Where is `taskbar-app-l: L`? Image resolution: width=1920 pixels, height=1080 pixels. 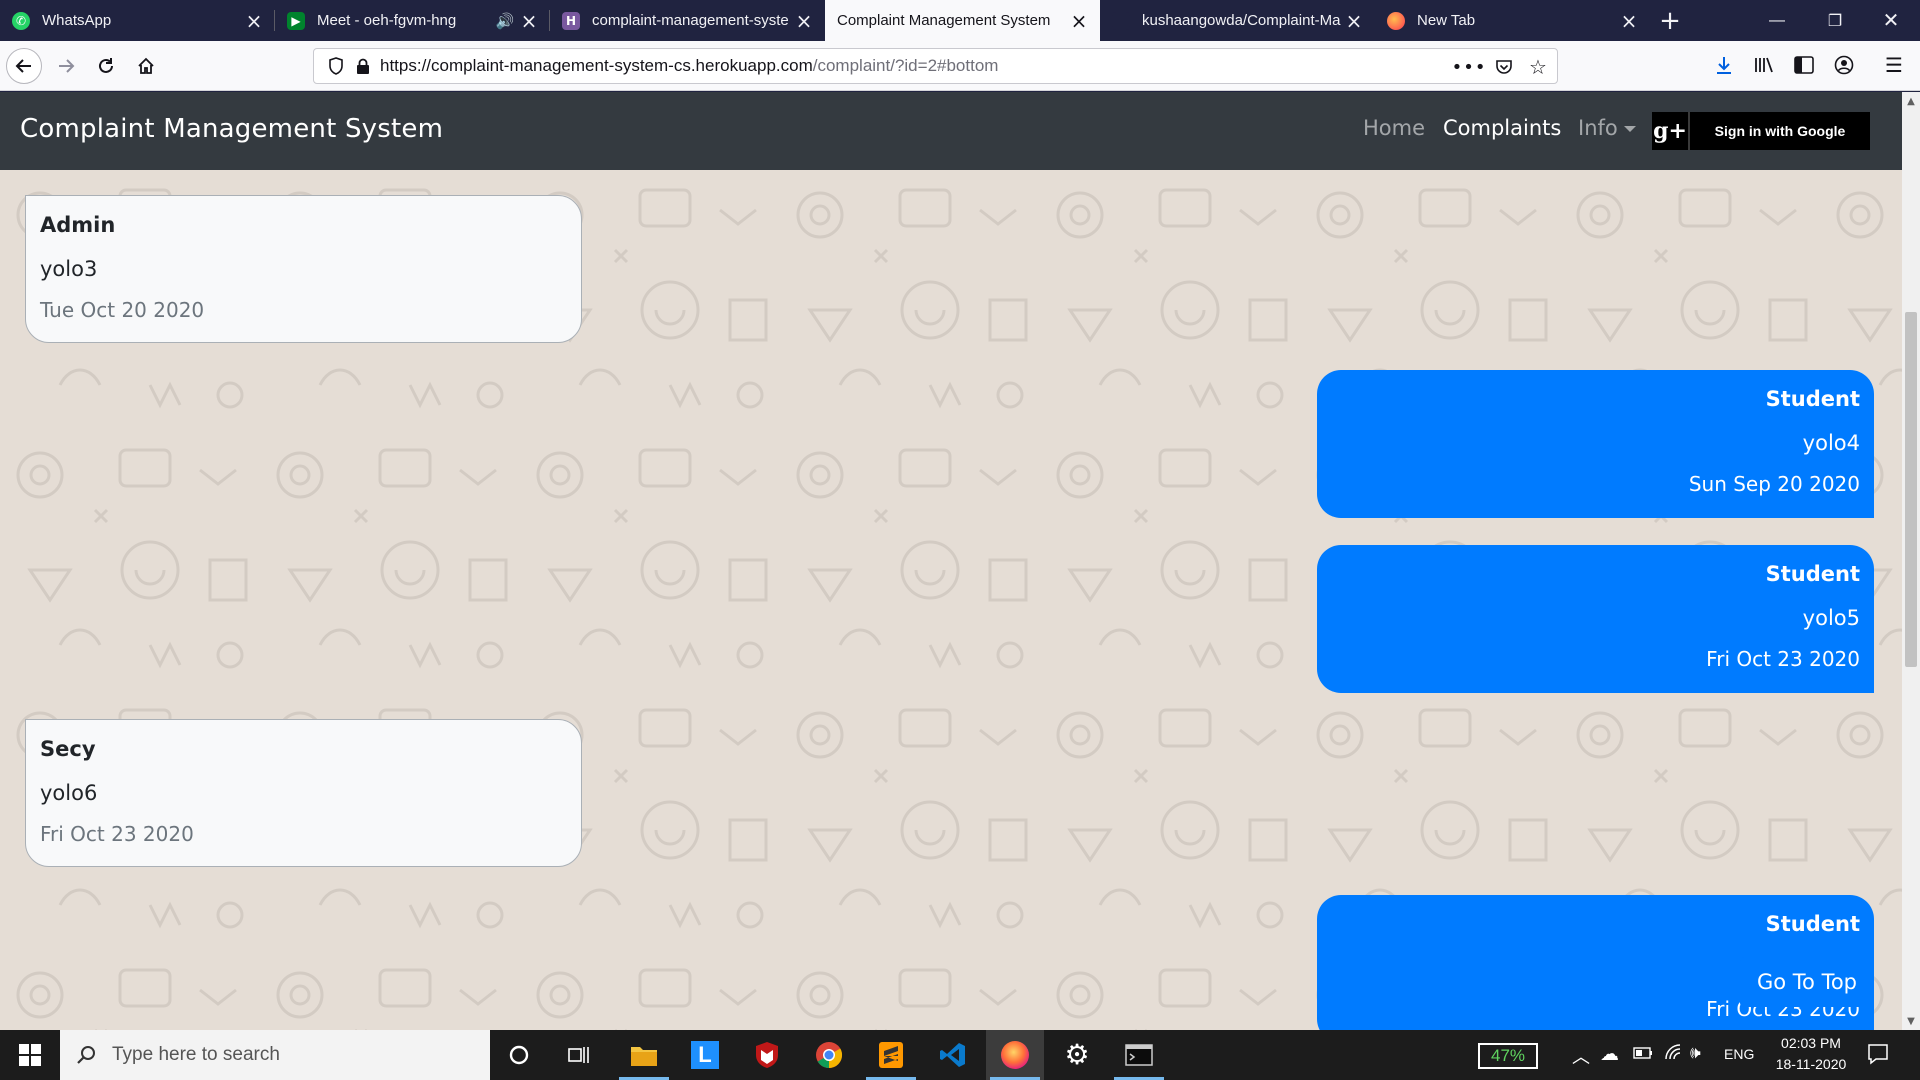
taskbar-app-l: L is located at coordinates (705, 1055).